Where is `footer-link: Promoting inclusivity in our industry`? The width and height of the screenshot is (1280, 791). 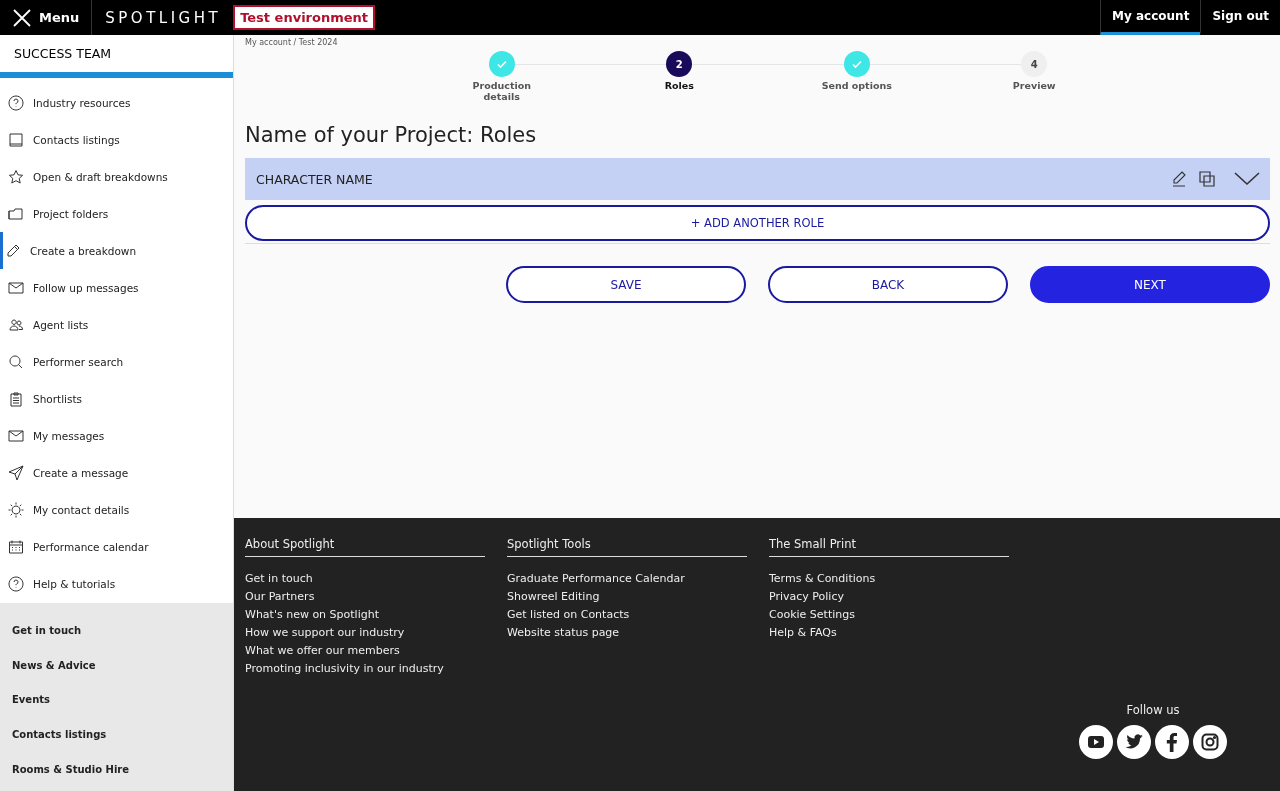
footer-link: Promoting inclusivity in our industry is located at coordinates (365, 669).